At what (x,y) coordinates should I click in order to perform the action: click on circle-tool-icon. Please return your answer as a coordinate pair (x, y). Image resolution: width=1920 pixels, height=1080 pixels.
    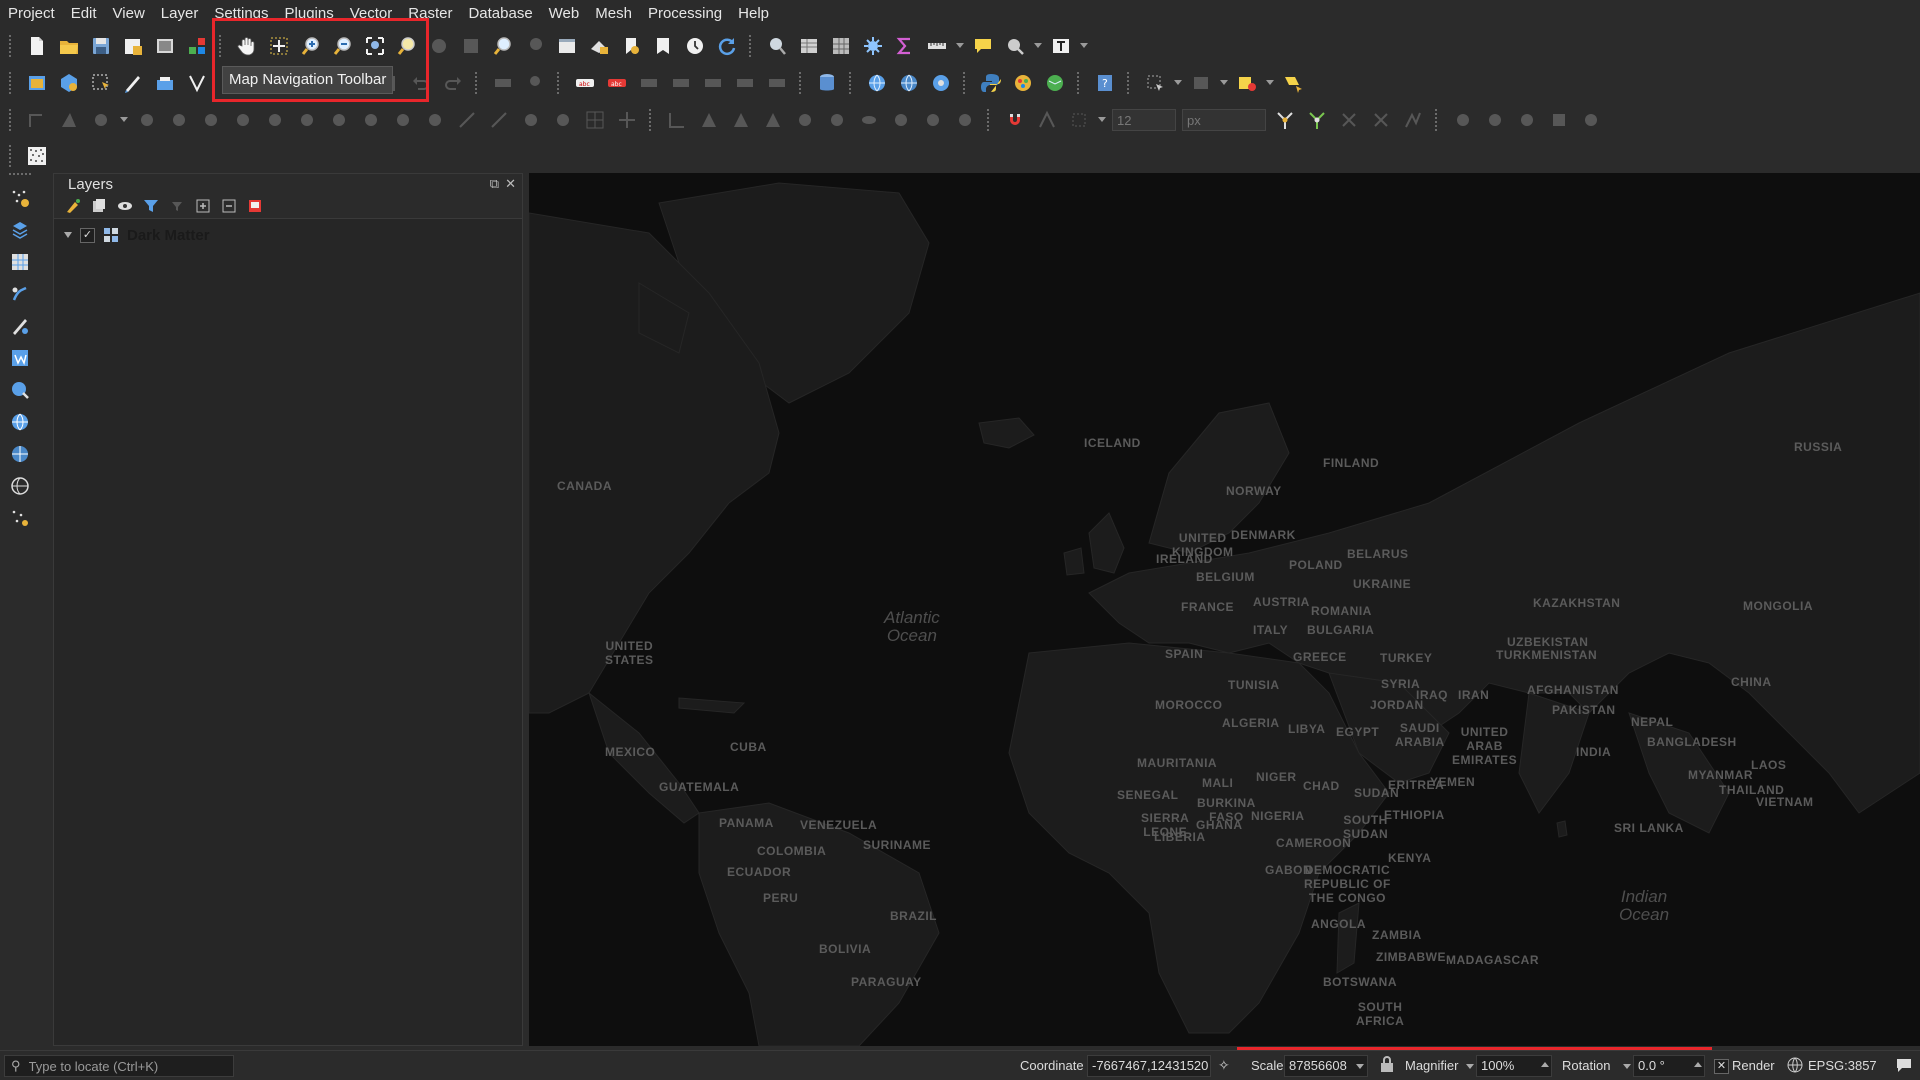
    Looking at the image, I should click on (837, 120).